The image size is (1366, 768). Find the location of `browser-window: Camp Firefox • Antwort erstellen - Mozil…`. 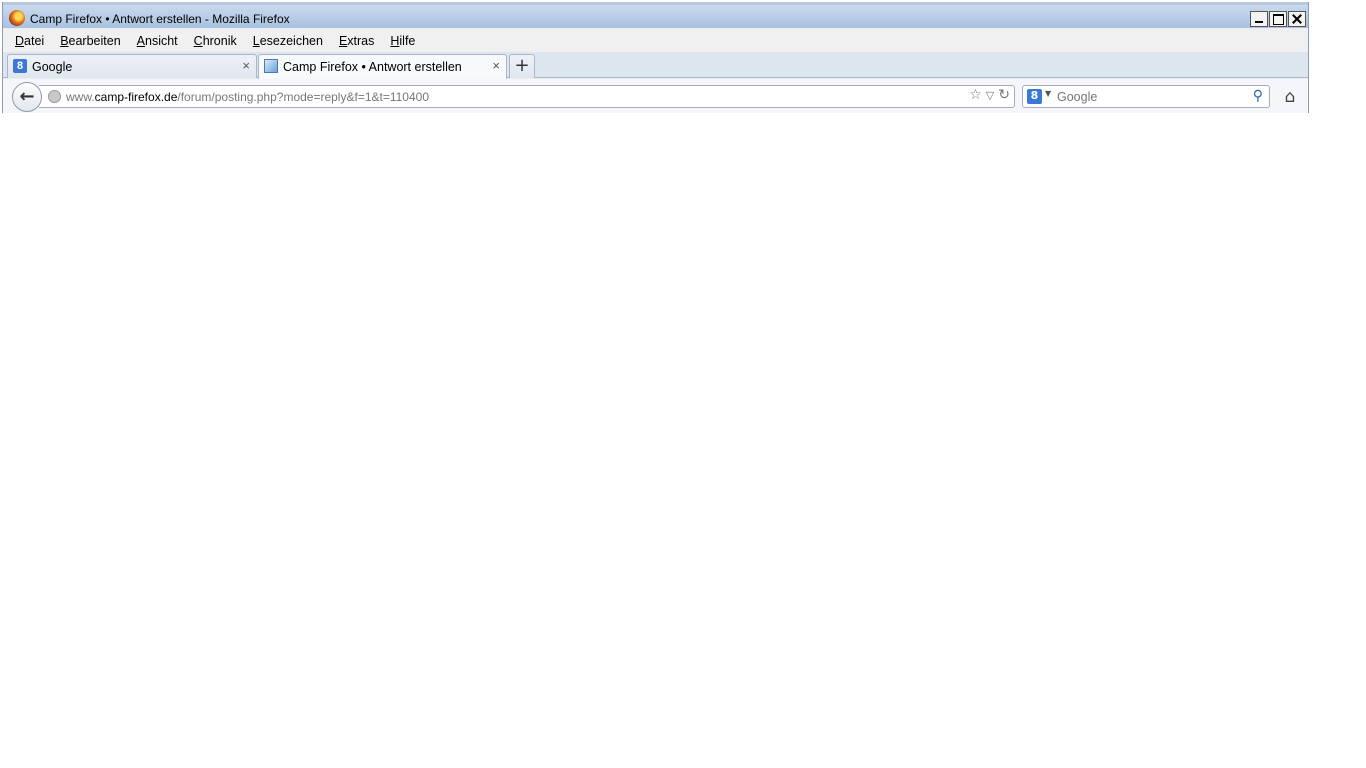

browser-window: Camp Firefox • Antwort erstellen - Mozil… is located at coordinates (655, 57).